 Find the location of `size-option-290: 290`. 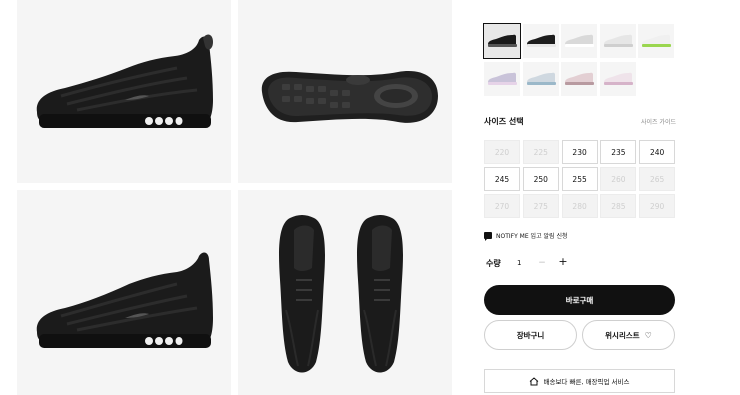

size-option-290: 290 is located at coordinates (657, 206).